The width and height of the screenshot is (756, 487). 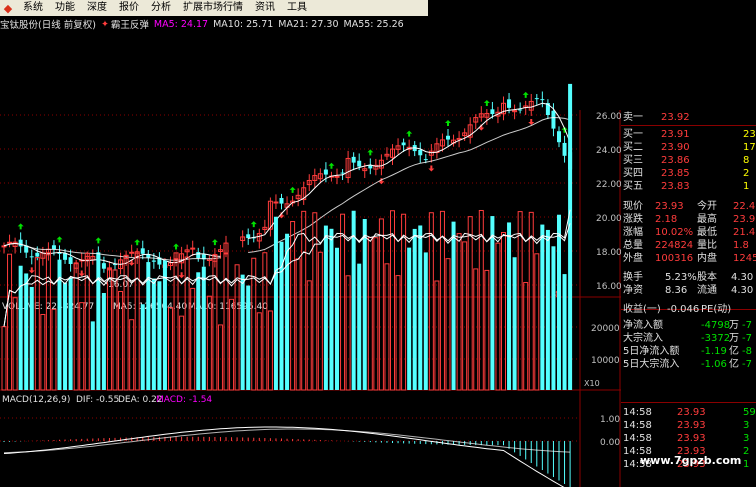 What do you see at coordinates (746, 173) in the screenshot?
I see `bid-volume: 2` at bounding box center [746, 173].